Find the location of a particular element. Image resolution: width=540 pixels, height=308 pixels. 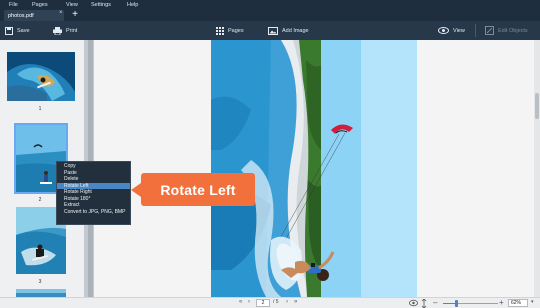

tab-label: photos.pdf is located at coordinates (21, 15).